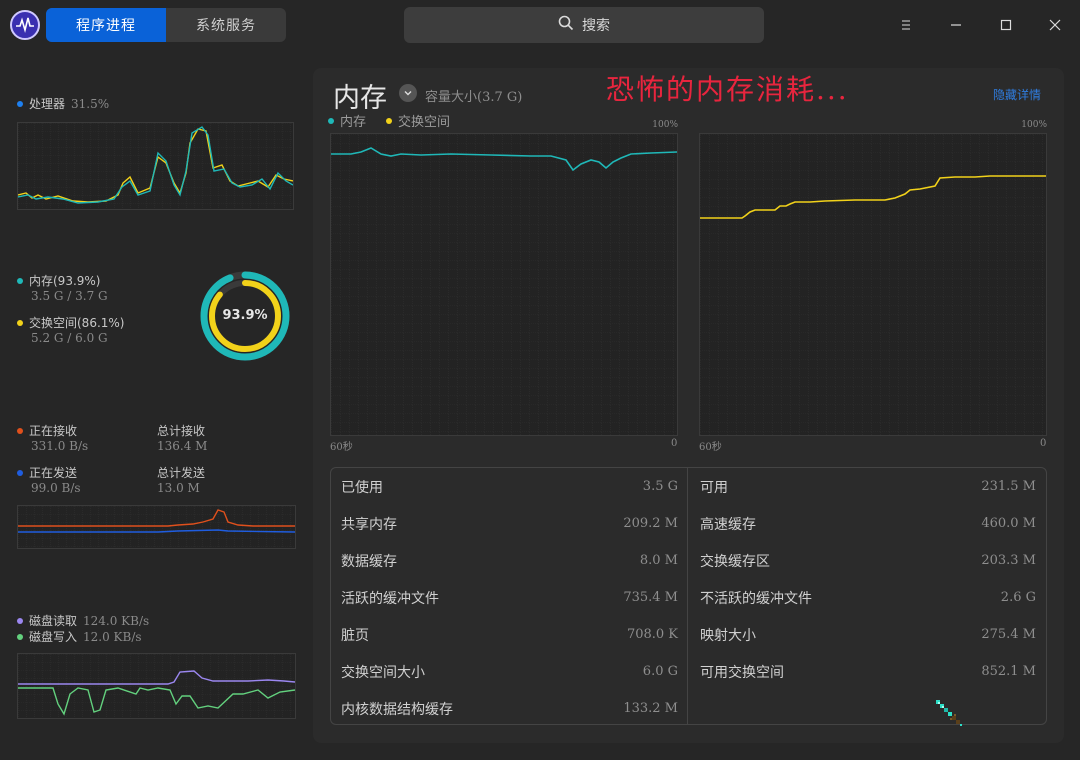 The width and height of the screenshot is (1080, 760). Describe the element at coordinates (397, 710) in the screenshot. I see `detail-label: 内核数据结构缓存` at that location.